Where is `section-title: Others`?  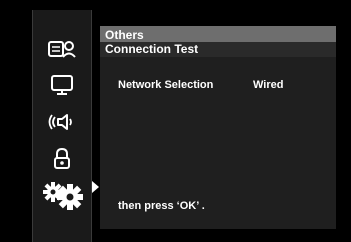 section-title: Others is located at coordinates (124, 35).